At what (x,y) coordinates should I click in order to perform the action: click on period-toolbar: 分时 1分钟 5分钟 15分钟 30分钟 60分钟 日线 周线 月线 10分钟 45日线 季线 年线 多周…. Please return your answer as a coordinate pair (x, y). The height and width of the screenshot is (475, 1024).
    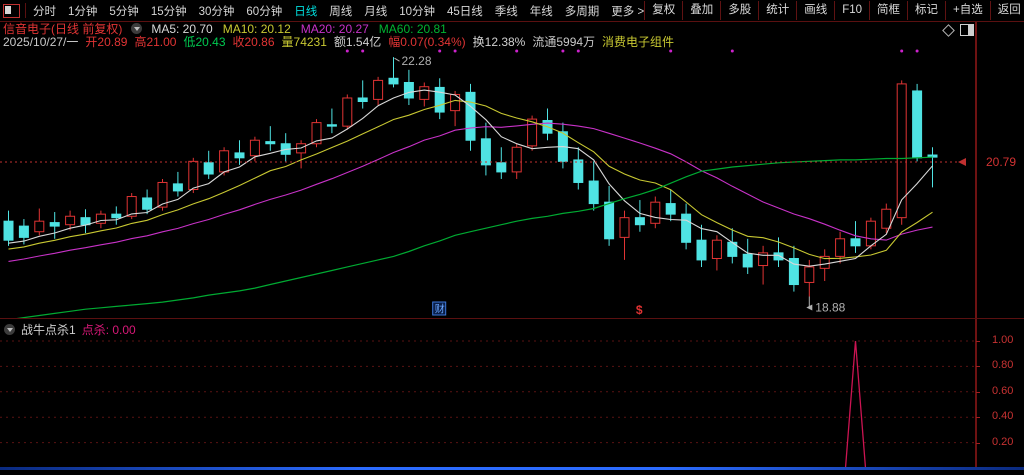
    Looking at the image, I should click on (512, 11).